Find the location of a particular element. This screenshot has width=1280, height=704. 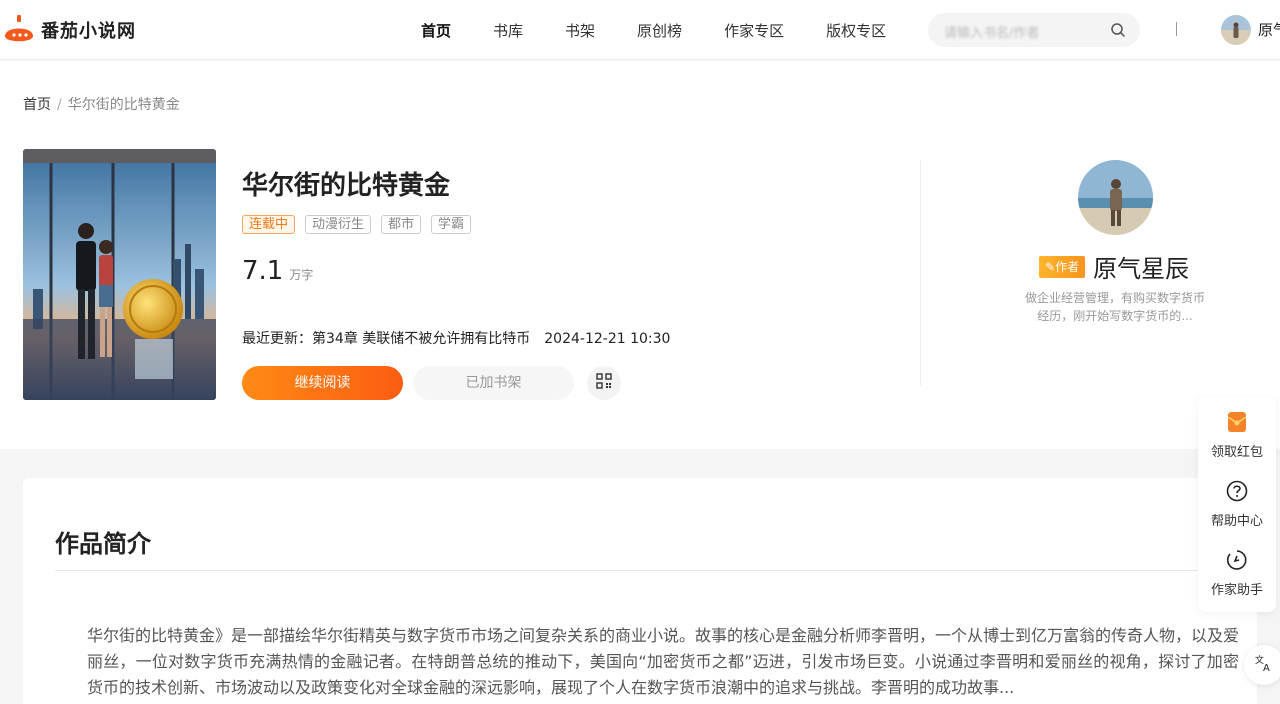

status-badge: 连载中 is located at coordinates (269, 224).